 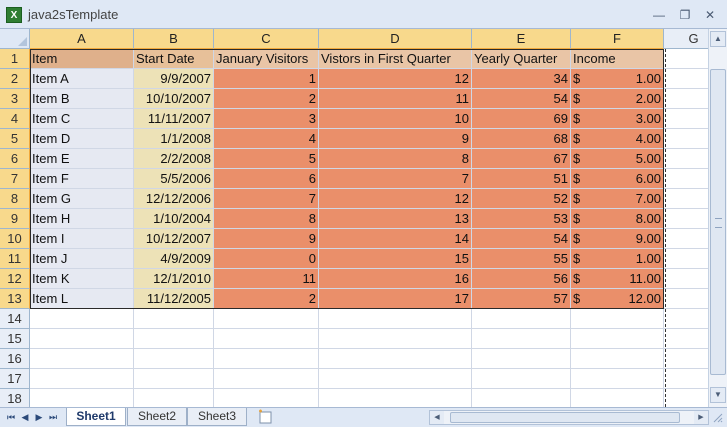 I want to click on next-sheet-icon: ▶, so click(x=39, y=417).